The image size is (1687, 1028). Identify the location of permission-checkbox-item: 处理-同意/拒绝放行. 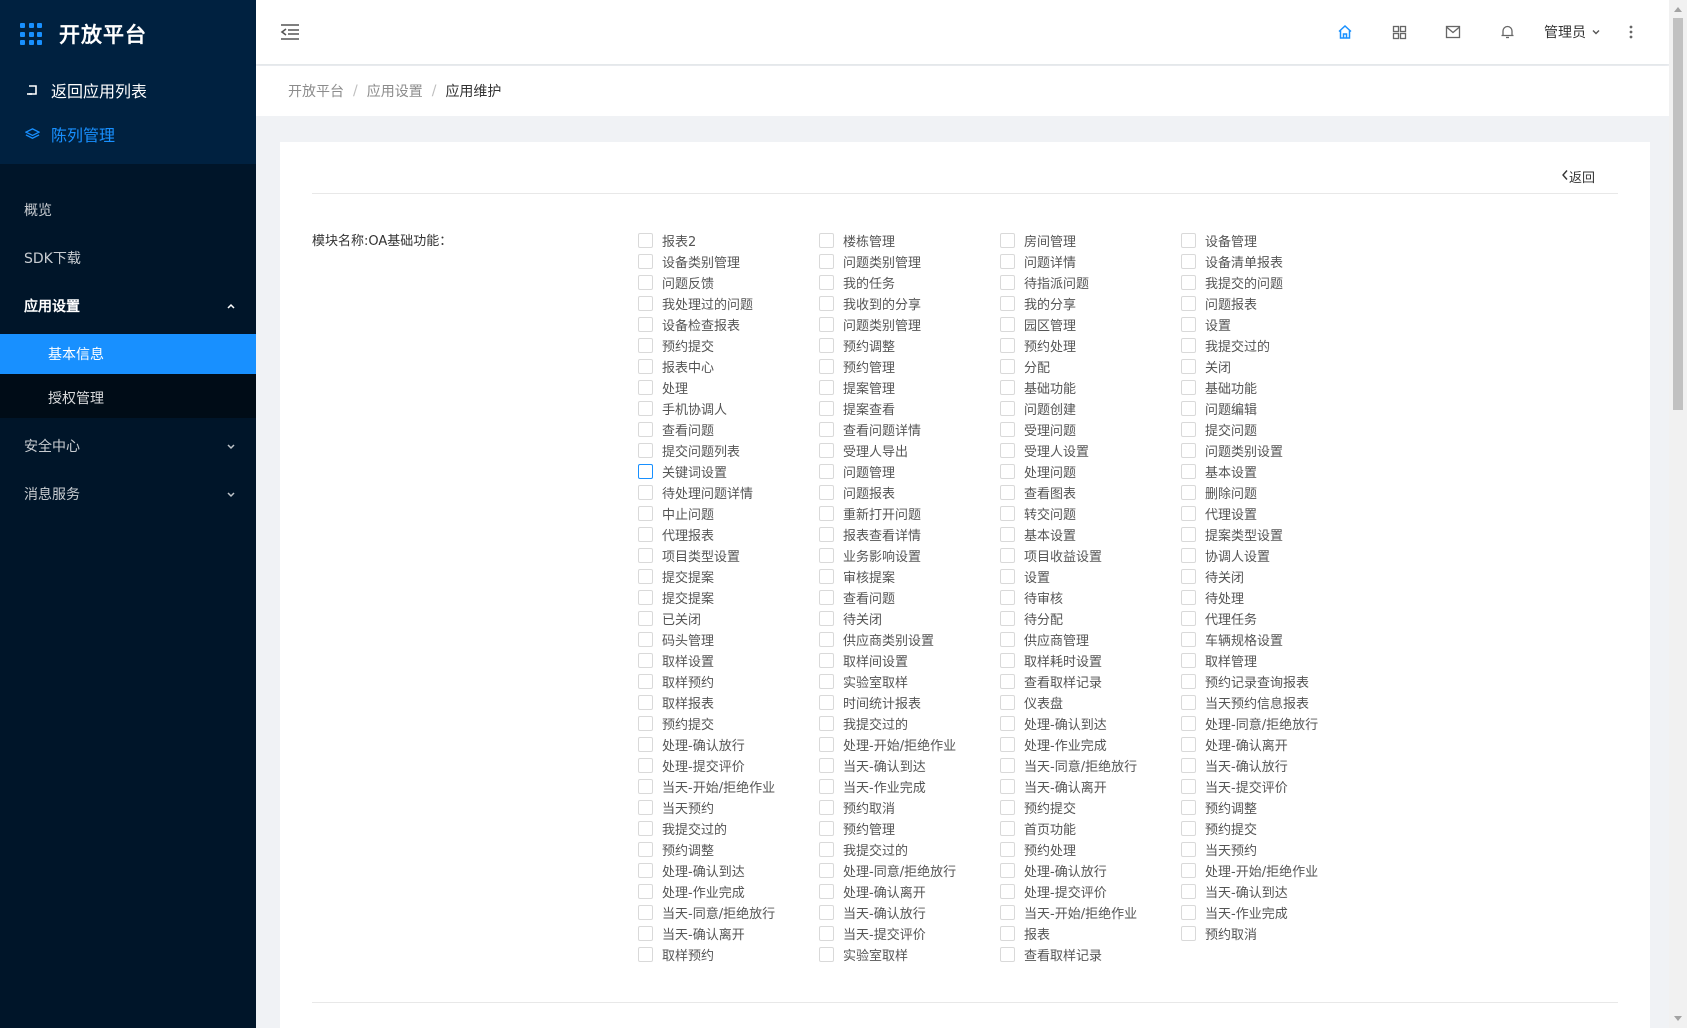
(1271, 723).